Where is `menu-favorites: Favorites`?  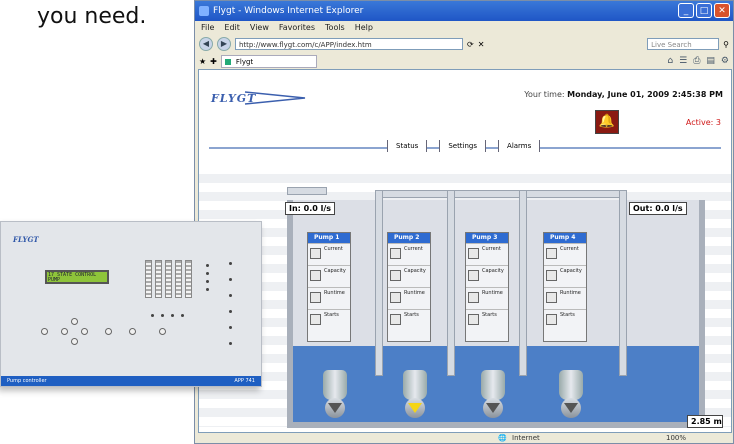 menu-favorites: Favorites is located at coordinates (297, 28).